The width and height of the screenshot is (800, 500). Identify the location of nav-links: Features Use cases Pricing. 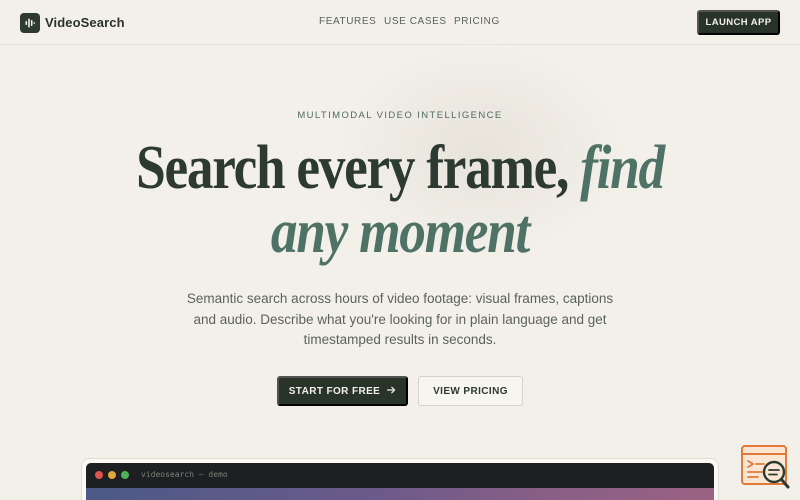
(400, 23).